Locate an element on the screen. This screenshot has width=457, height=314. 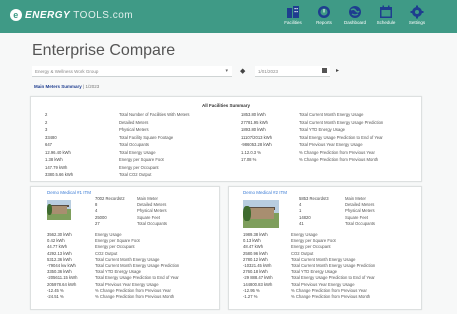
summary-label: % Change Prediction from Previous Year is located at coordinates (337, 152).